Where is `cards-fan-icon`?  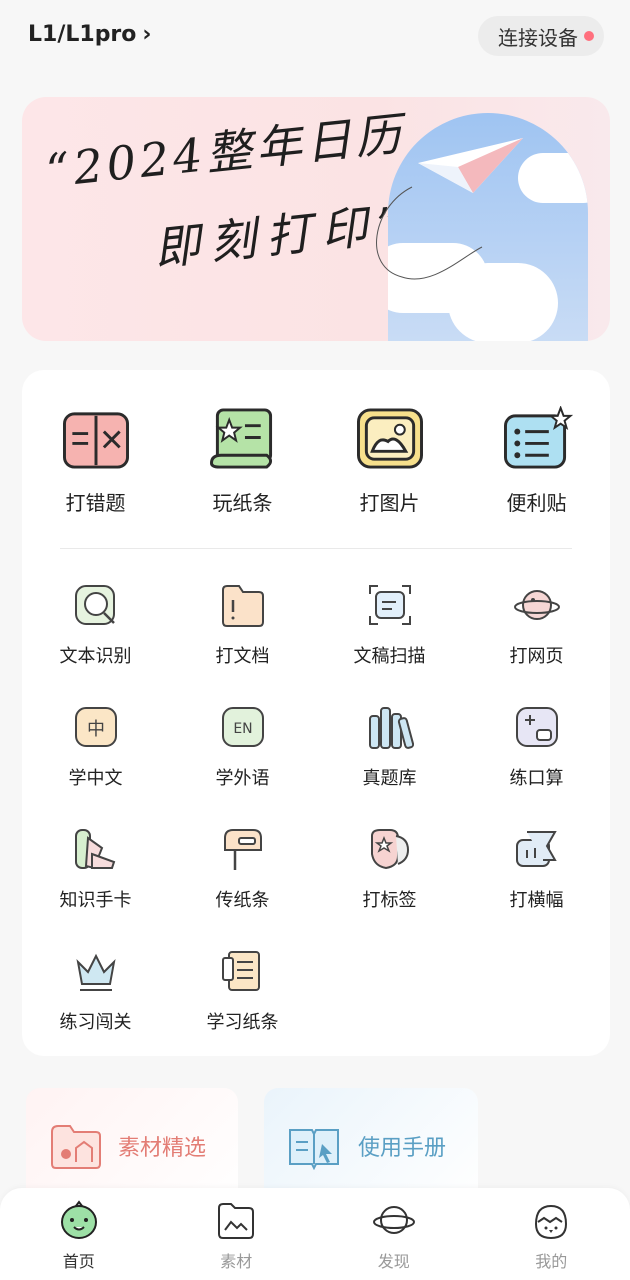
cards-fan-icon is located at coordinates (94, 849).